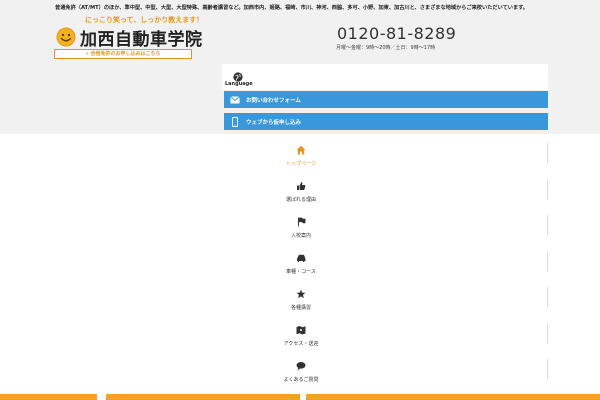 The image size is (600, 400). I want to click on logo: 加西自動車学院, so click(129, 38).